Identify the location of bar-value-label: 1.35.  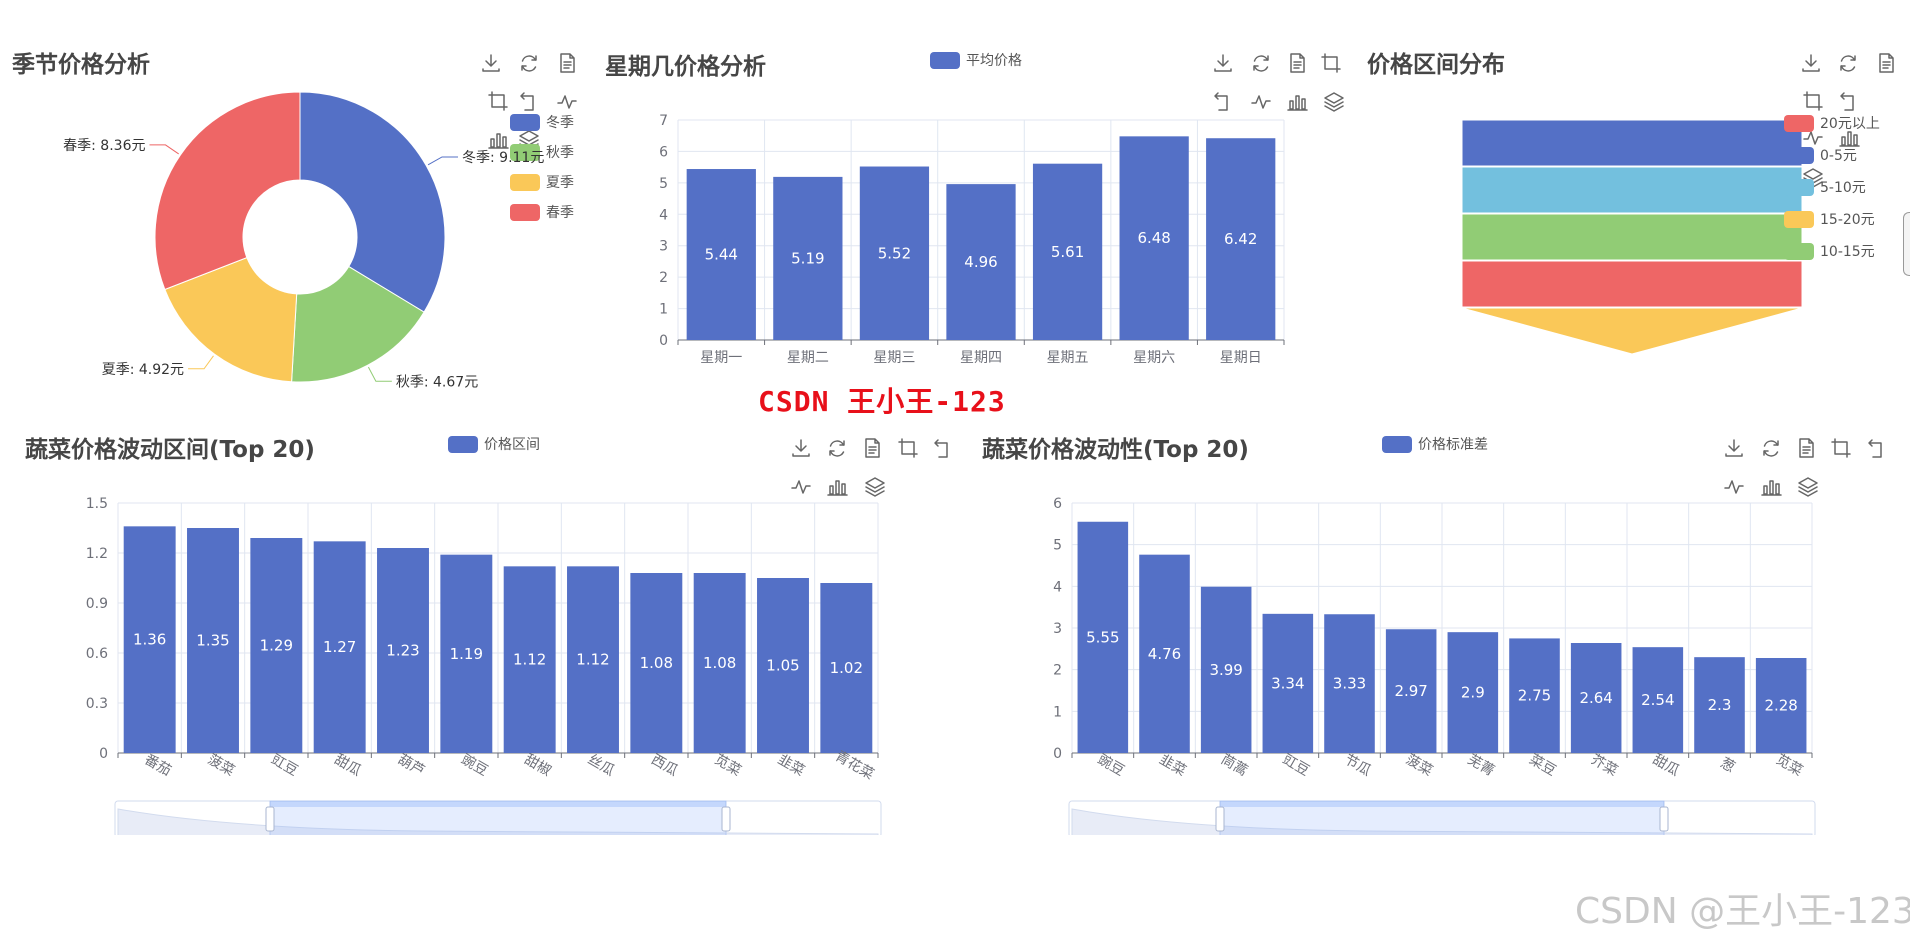
(212, 641).